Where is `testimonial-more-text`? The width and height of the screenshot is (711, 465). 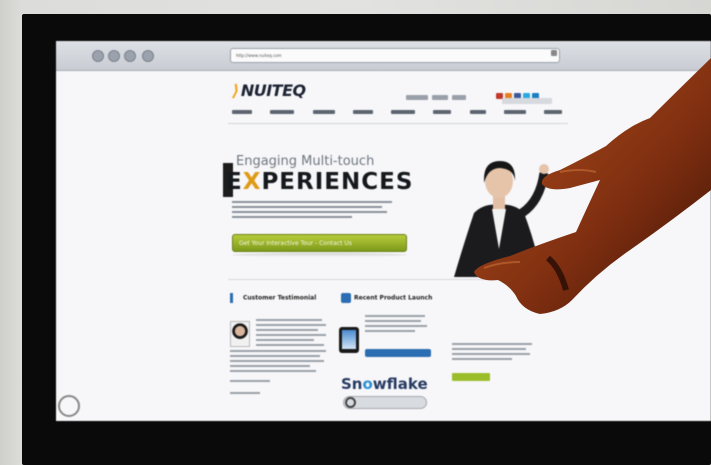 testimonial-more-text is located at coordinates (279, 372).